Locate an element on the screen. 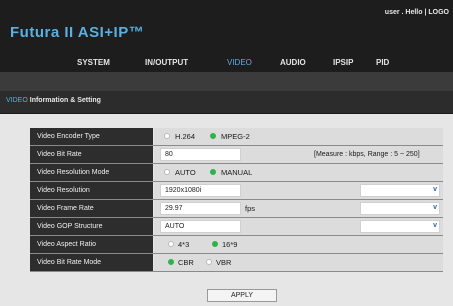 The width and height of the screenshot is (453, 306). nav-ipsip: IPSIP is located at coordinates (343, 64).